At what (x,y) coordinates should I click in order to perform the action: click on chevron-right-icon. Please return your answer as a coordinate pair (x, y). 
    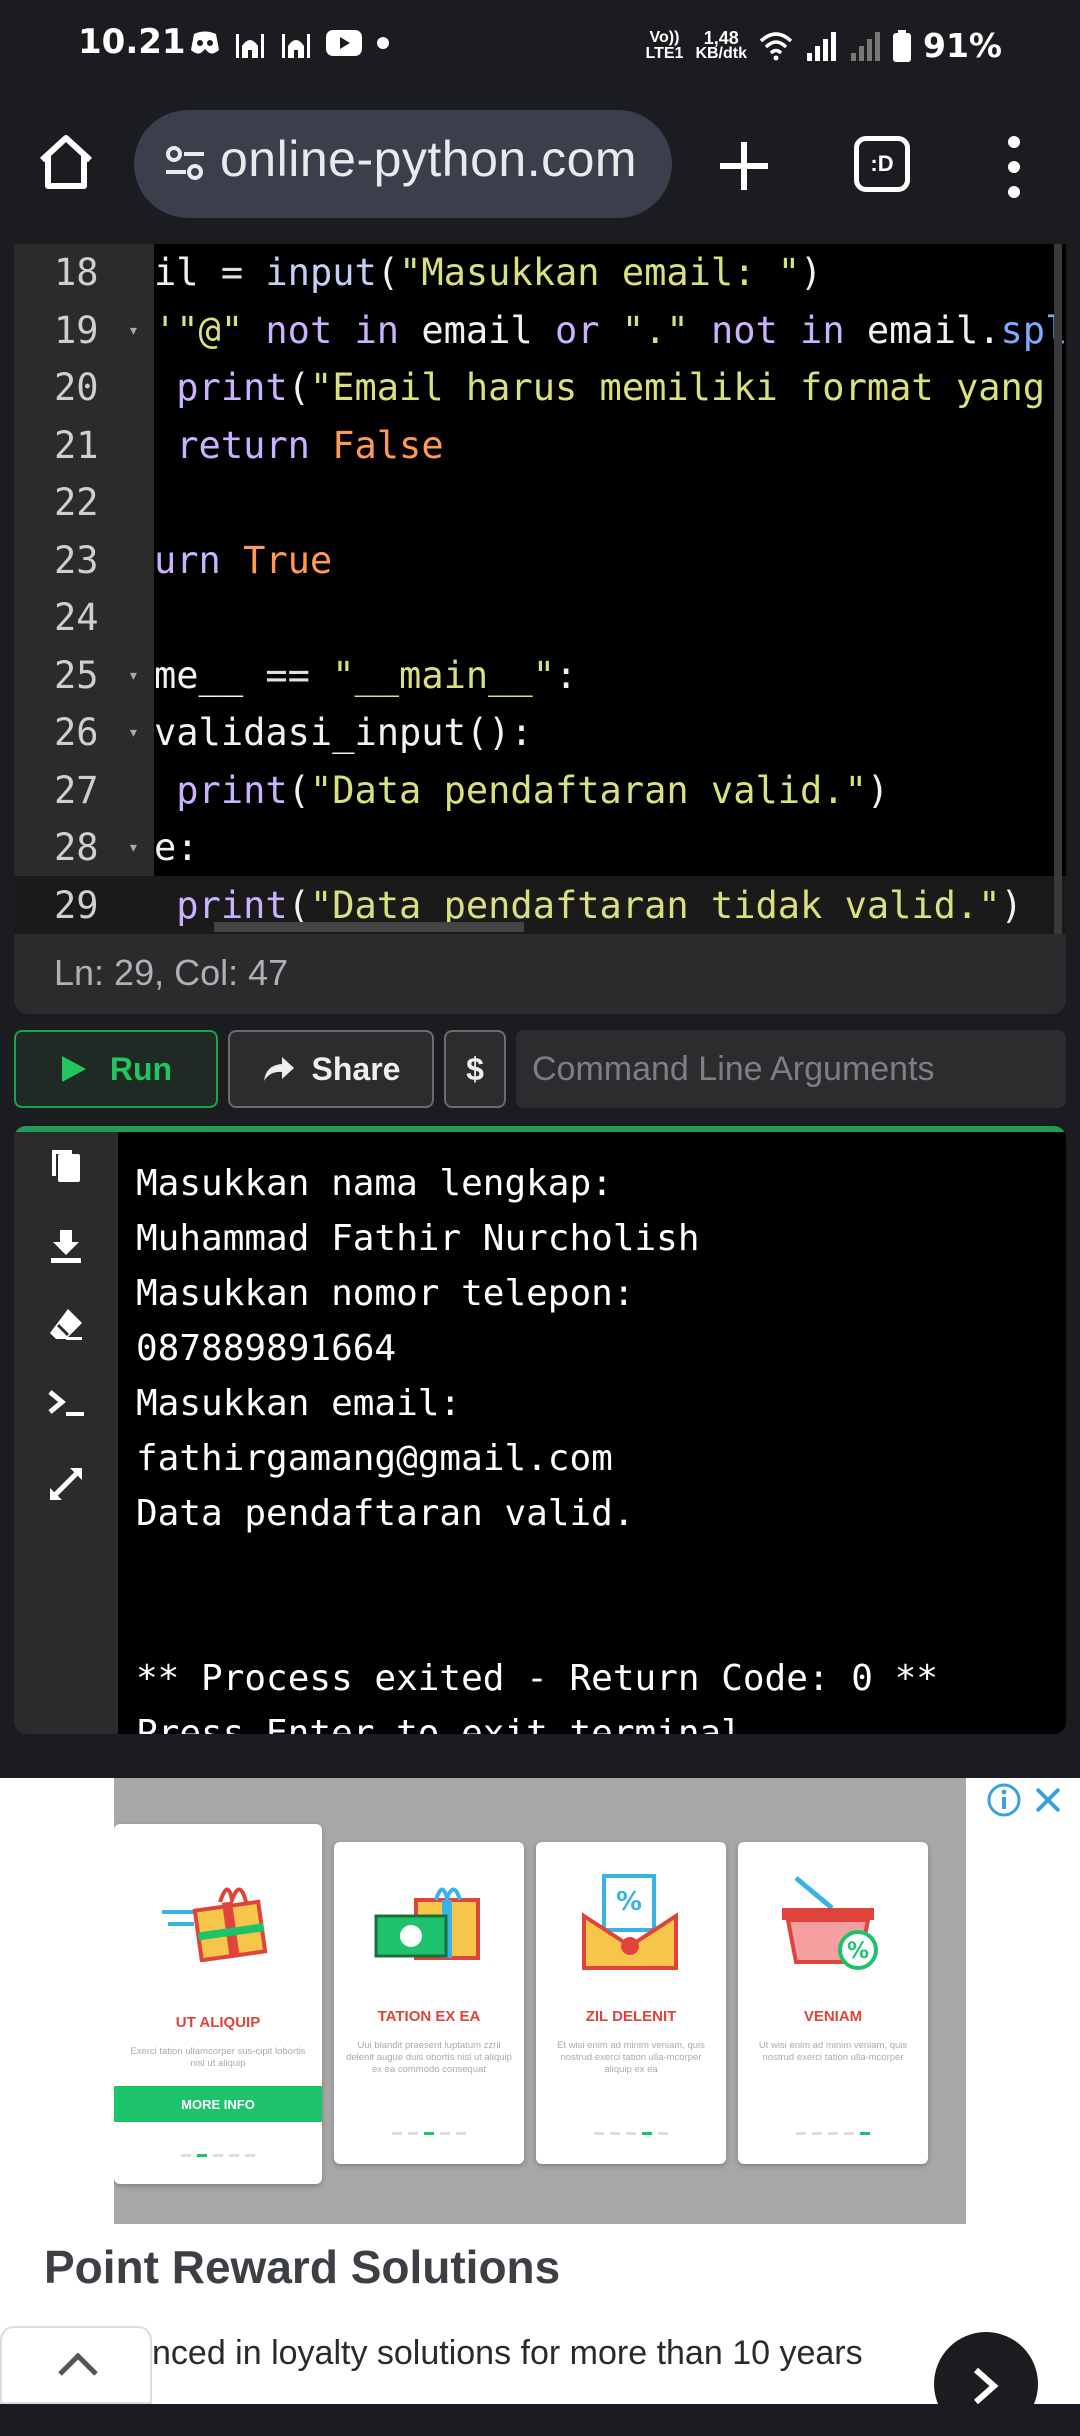
    Looking at the image, I should click on (986, 2386).